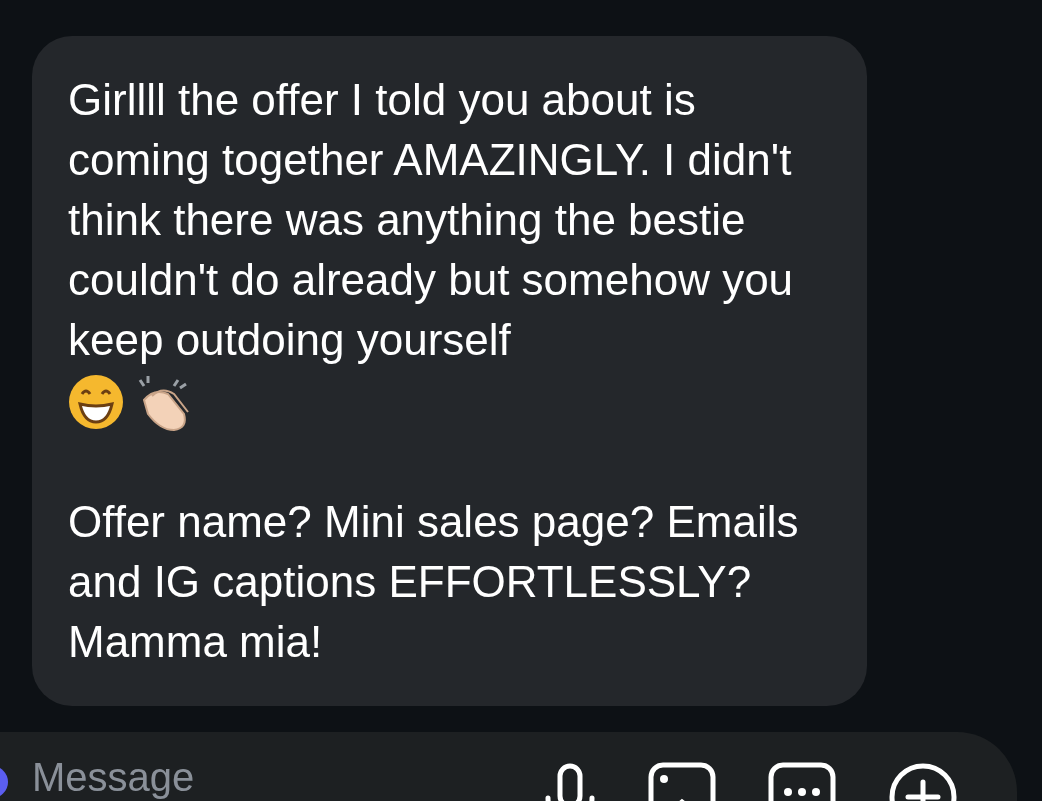 This screenshot has width=1042, height=801. What do you see at coordinates (508, 766) in the screenshot?
I see `message-composer: Message` at bounding box center [508, 766].